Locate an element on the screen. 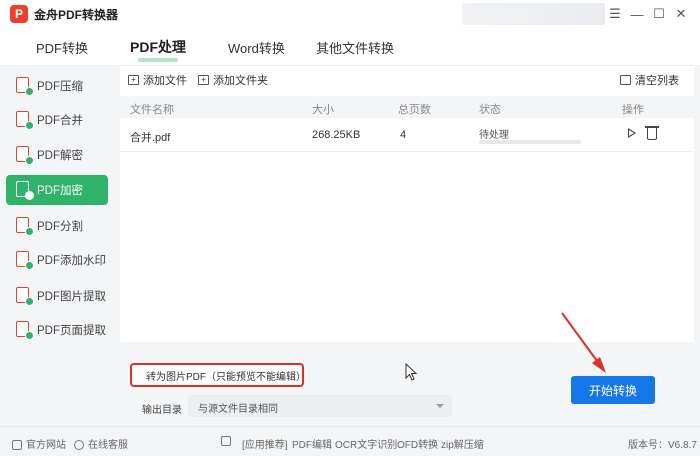  support-label: 在线客服 is located at coordinates (108, 445).